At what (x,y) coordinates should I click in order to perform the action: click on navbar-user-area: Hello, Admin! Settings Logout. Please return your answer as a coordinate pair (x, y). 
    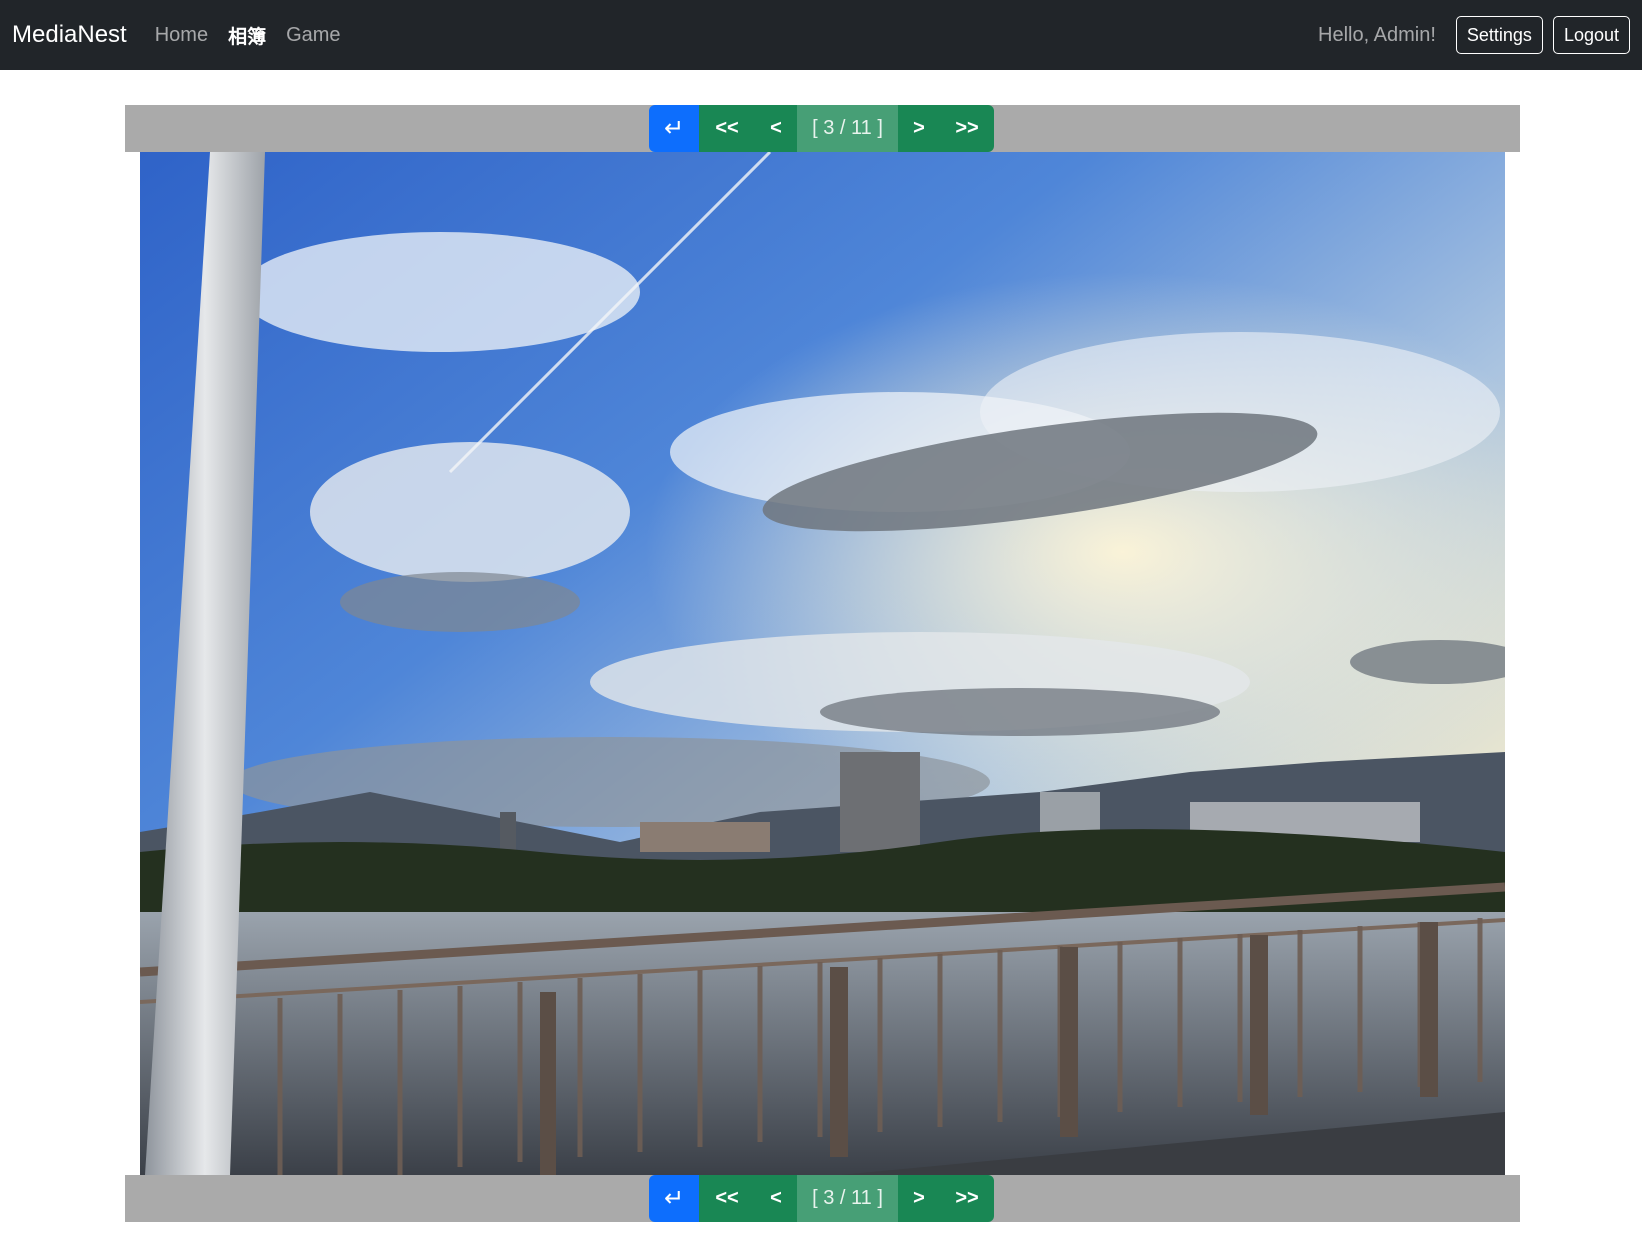
    Looking at the image, I should click on (1474, 35).